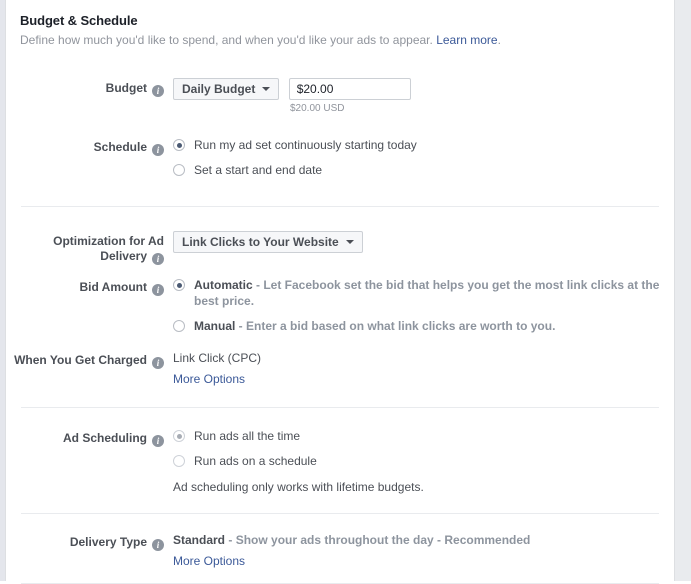  I want to click on learn-more-link: Learn more, so click(466, 40).